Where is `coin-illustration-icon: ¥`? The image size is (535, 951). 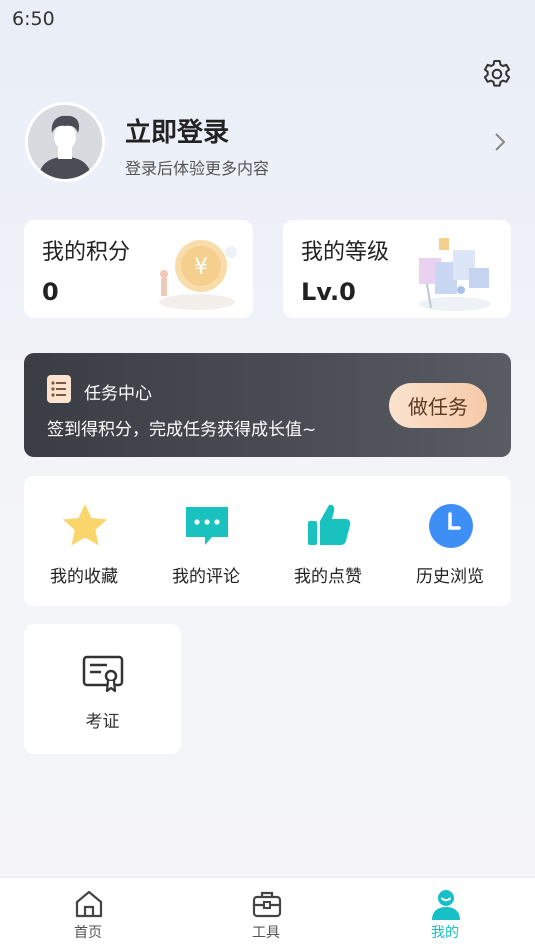
coin-illustration-icon: ¥ is located at coordinates (196, 272).